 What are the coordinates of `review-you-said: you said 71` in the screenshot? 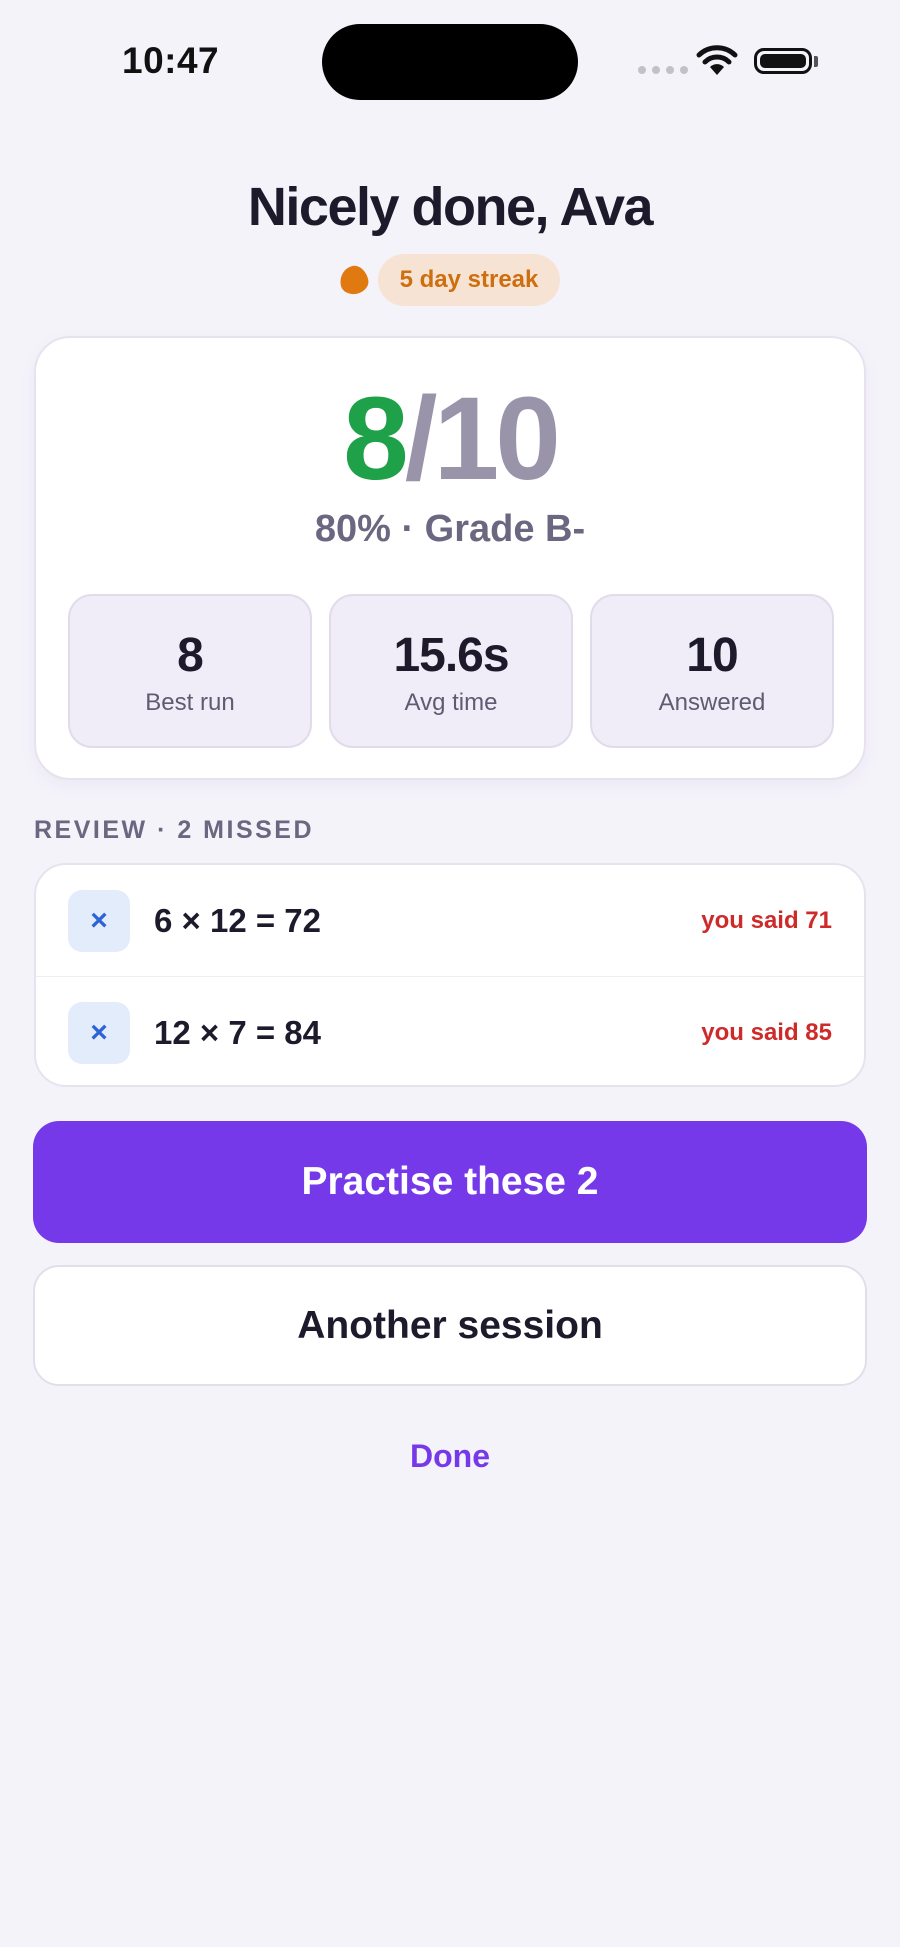 It's located at (766, 920).